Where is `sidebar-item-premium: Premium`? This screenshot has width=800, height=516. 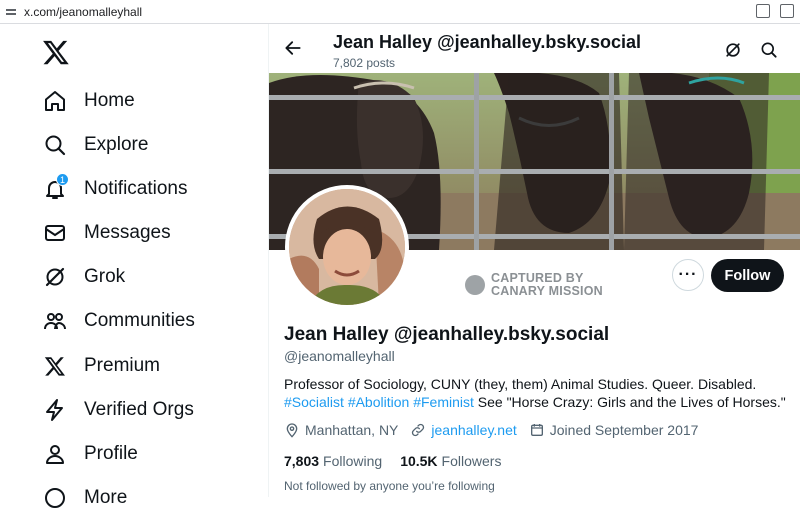 sidebar-item-premium: Premium is located at coordinates (101, 366).